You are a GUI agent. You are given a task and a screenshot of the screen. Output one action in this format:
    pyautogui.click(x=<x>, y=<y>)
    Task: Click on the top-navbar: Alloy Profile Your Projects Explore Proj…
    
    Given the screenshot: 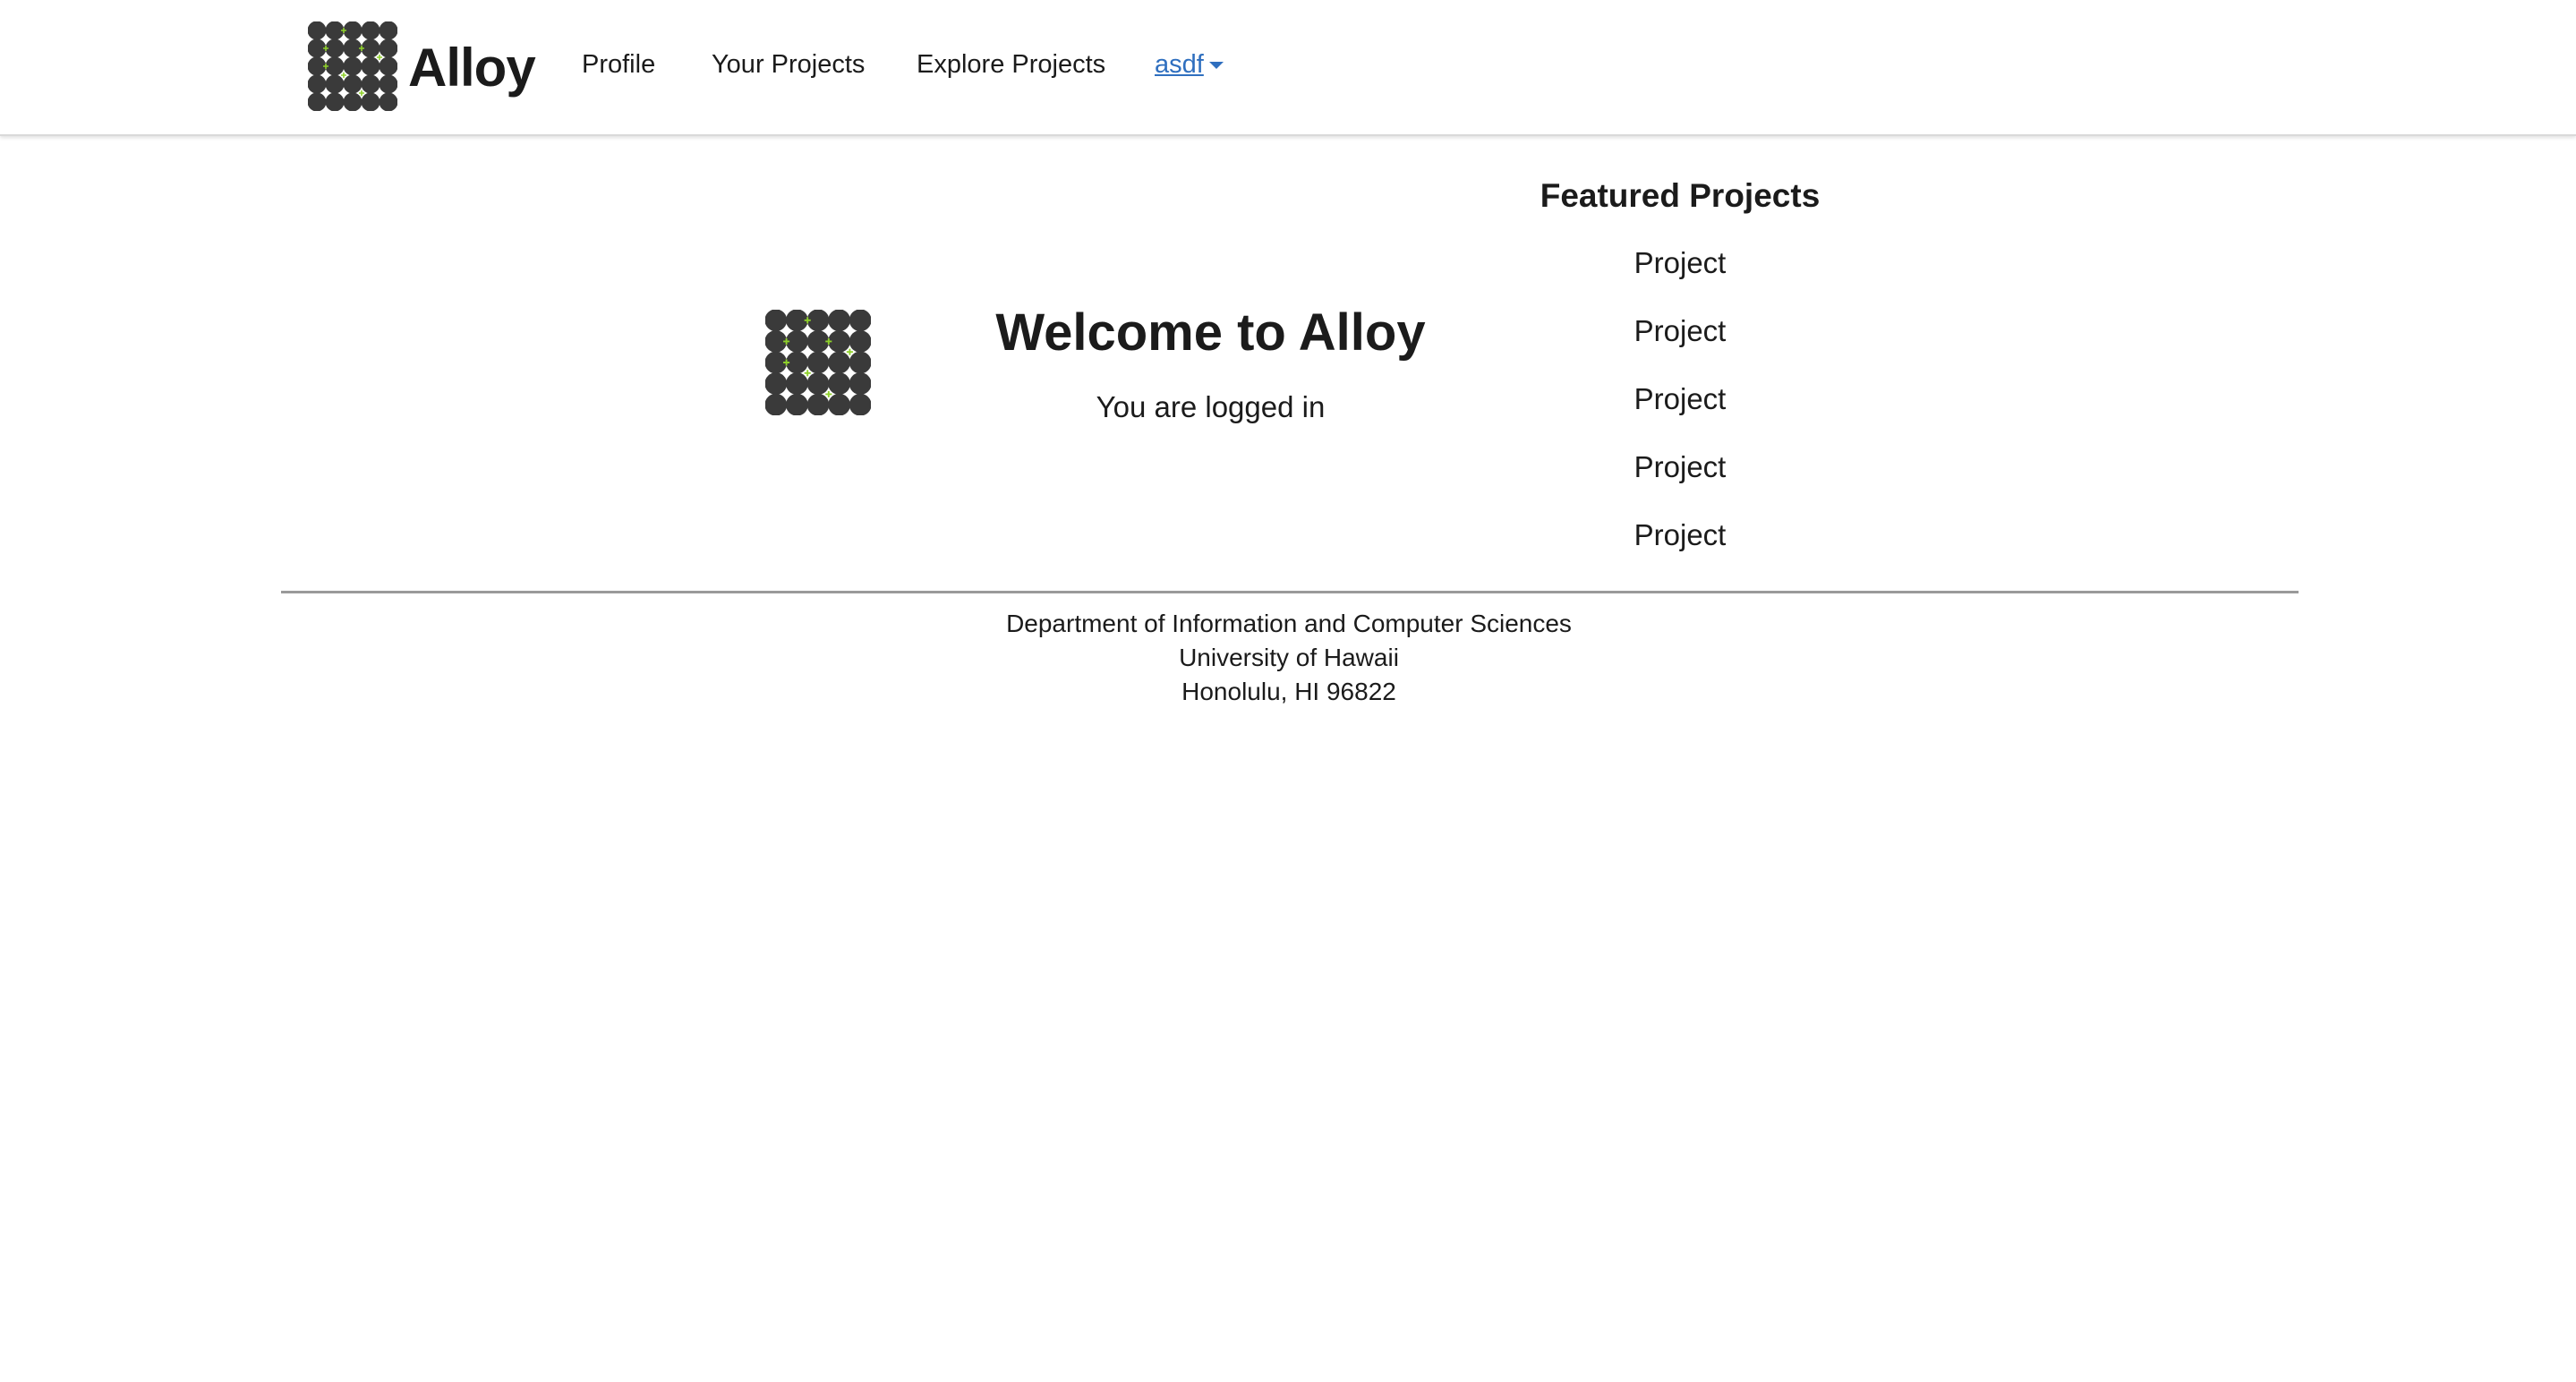 What is the action you would take?
    pyautogui.click(x=1288, y=68)
    